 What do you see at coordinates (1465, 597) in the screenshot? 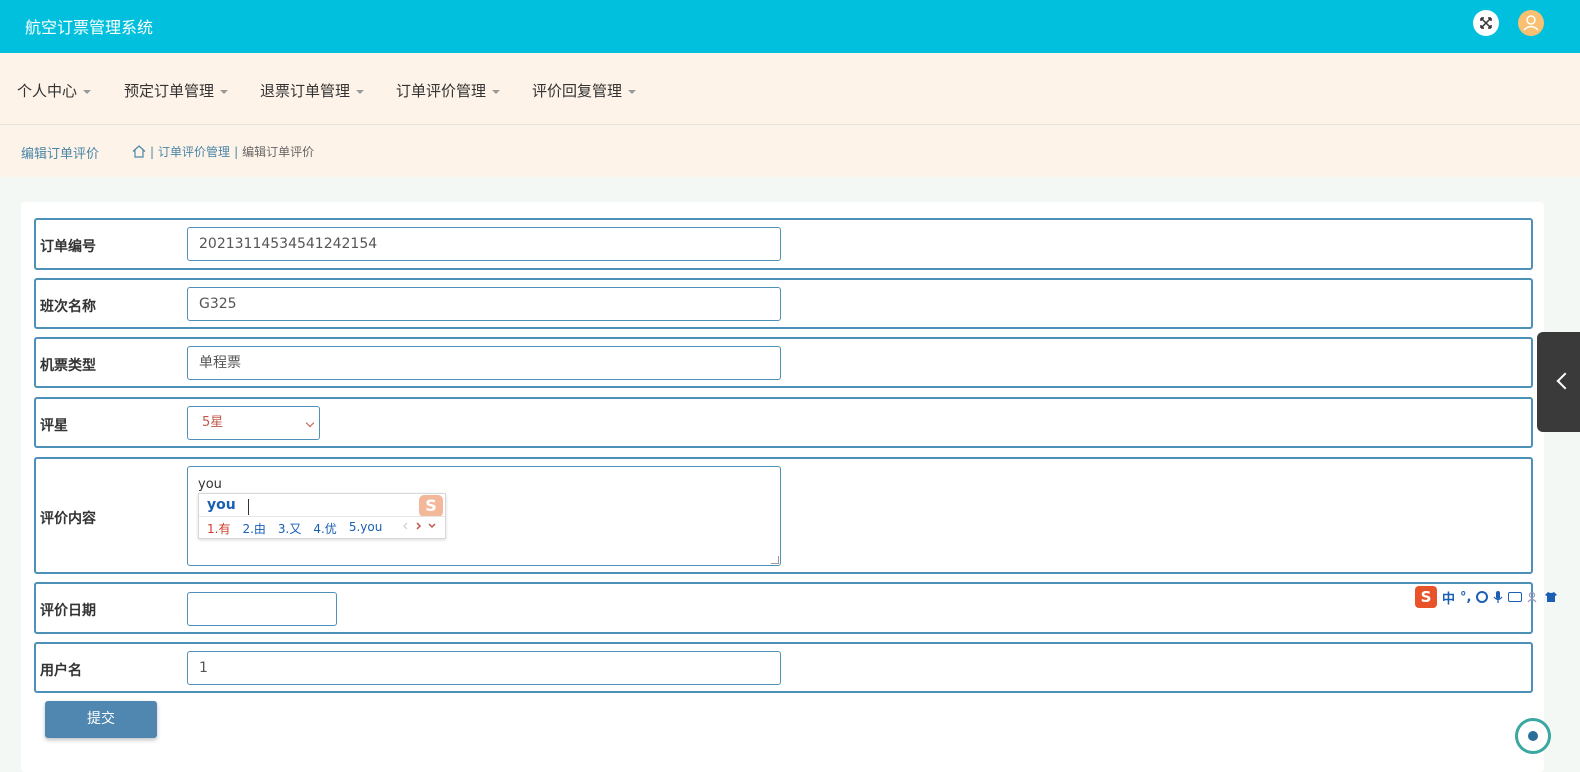
I see `ime-punct-toggle: °,` at bounding box center [1465, 597].